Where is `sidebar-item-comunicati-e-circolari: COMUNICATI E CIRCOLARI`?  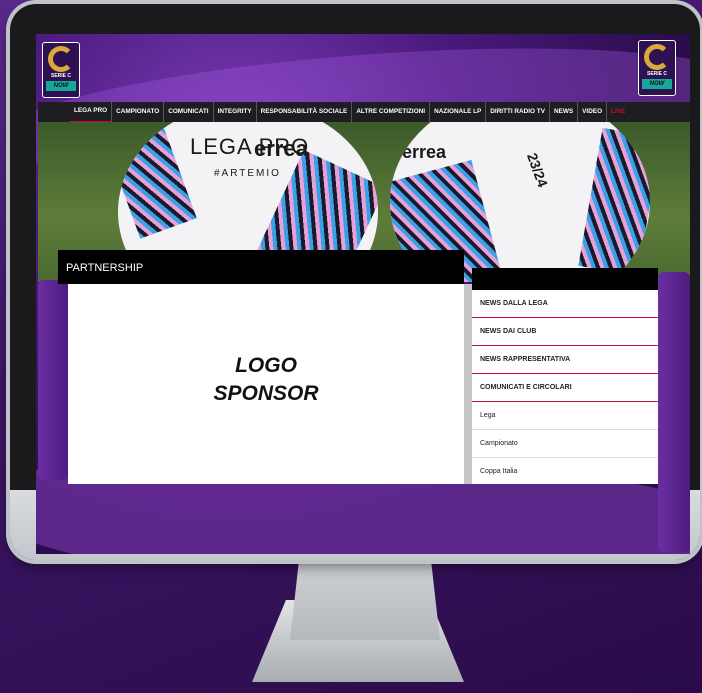
sidebar-item-comunicati-e-circolari: COMUNICATI E CIRCOLARI is located at coordinates (565, 388).